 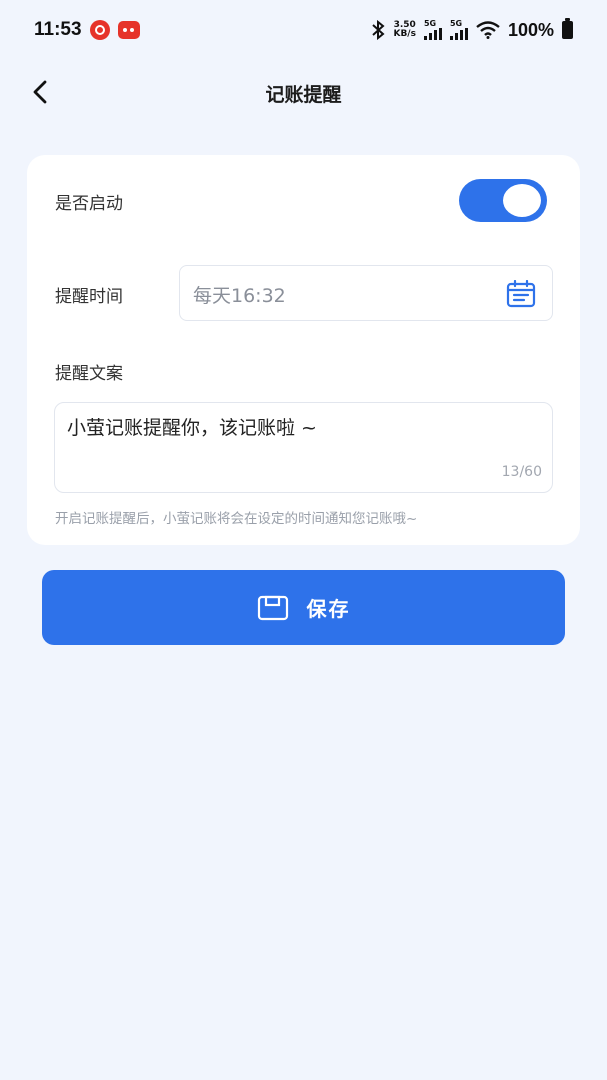 I want to click on signal-1: 5G, so click(x=432, y=29).